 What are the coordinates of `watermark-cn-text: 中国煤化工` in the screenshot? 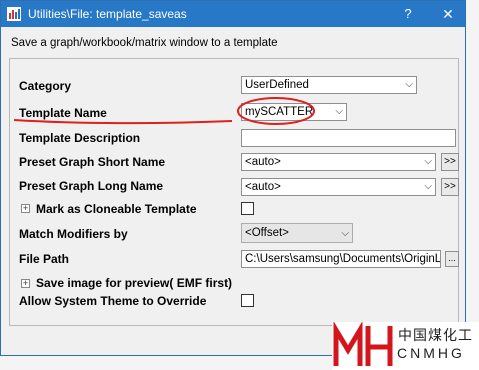 It's located at (435, 335).